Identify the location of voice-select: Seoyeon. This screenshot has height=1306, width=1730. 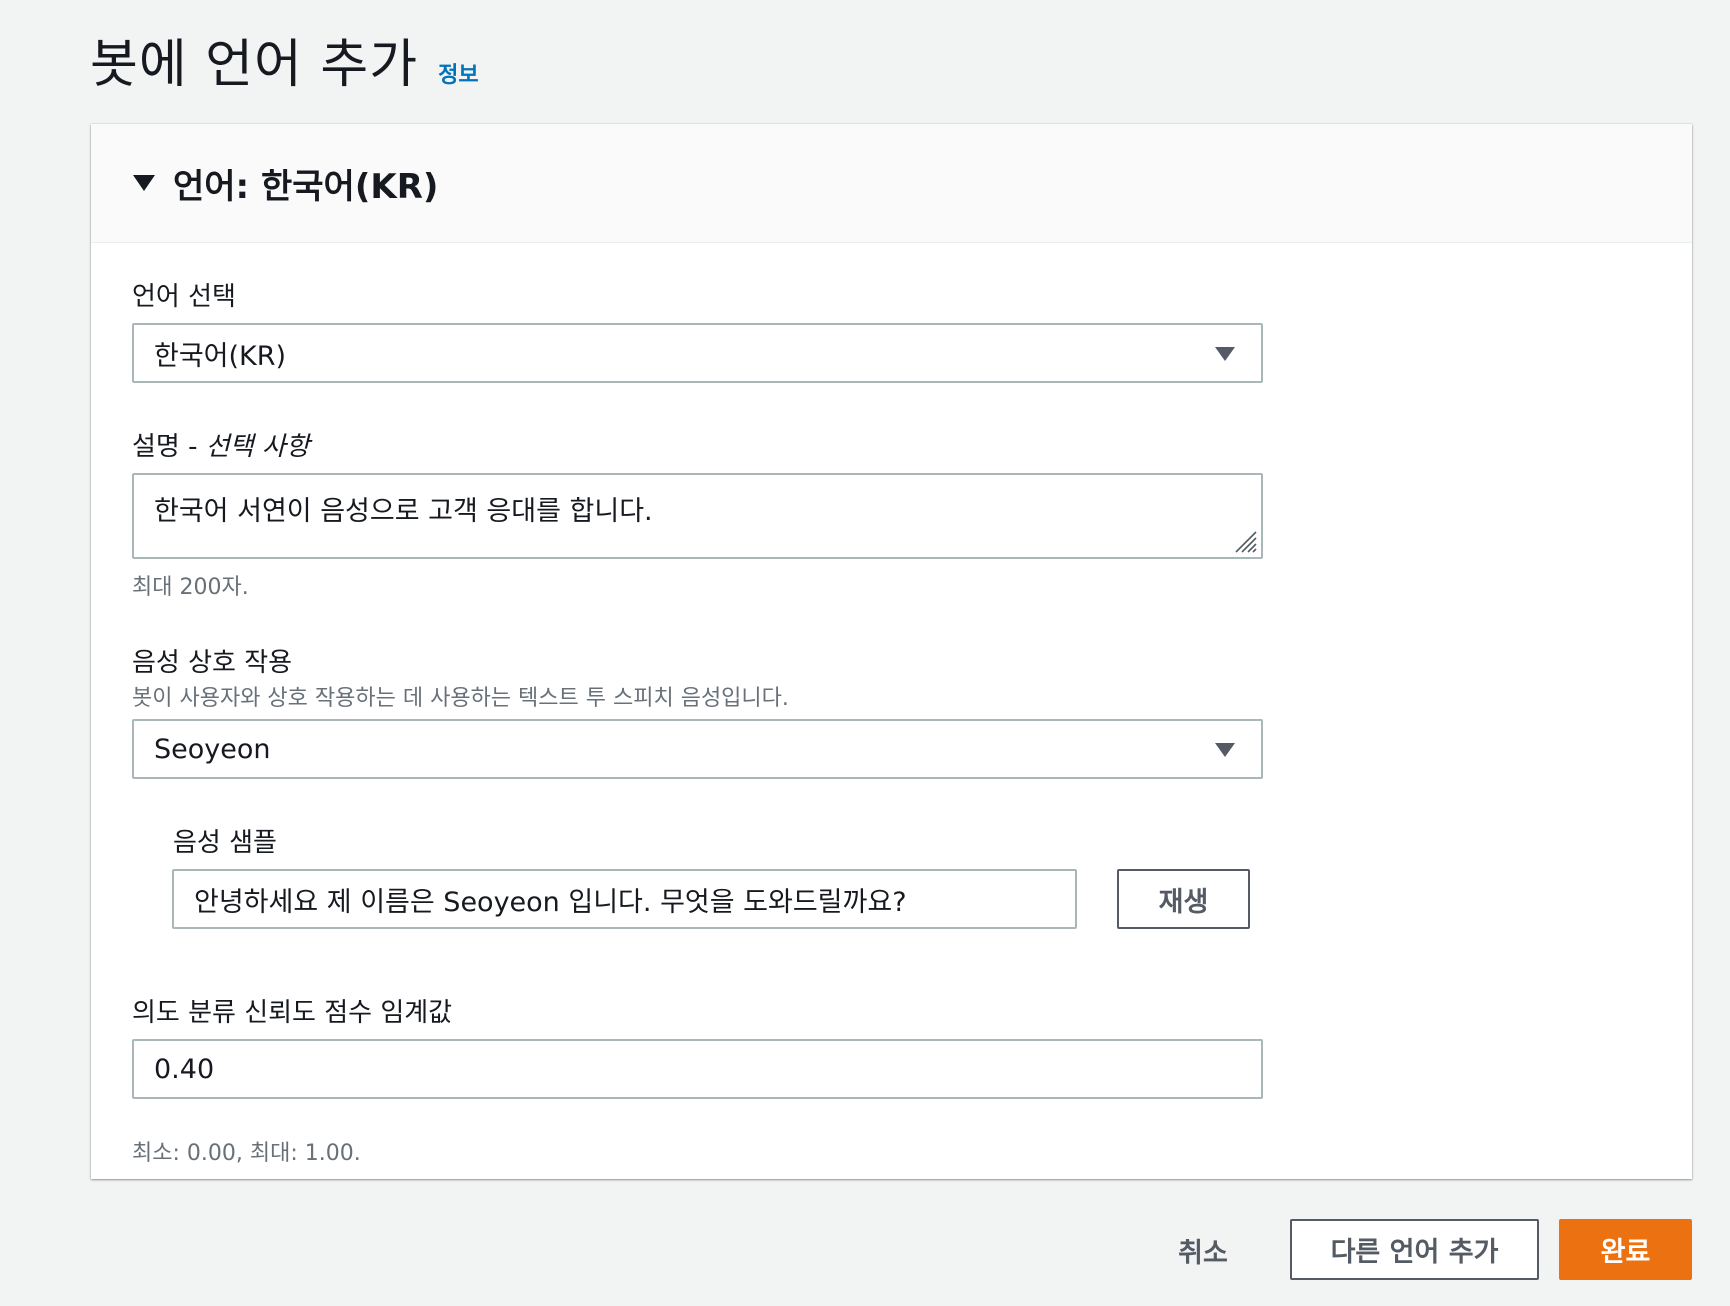
(697, 749).